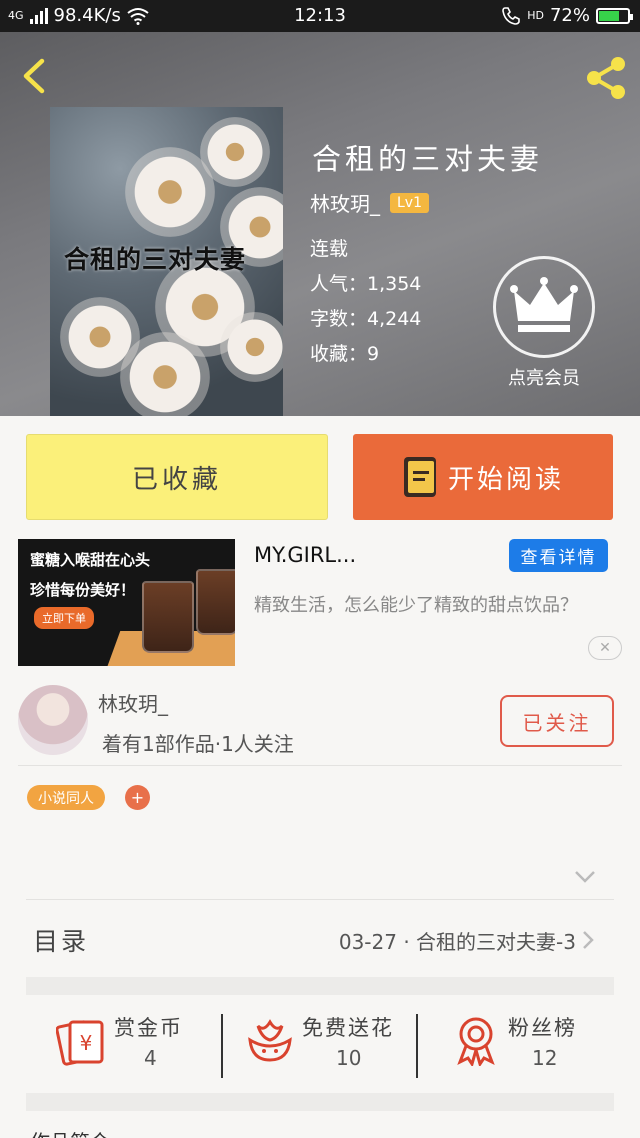 The image size is (640, 1138). What do you see at coordinates (409, 202) in the screenshot?
I see `level-badge: Lv1` at bounding box center [409, 202].